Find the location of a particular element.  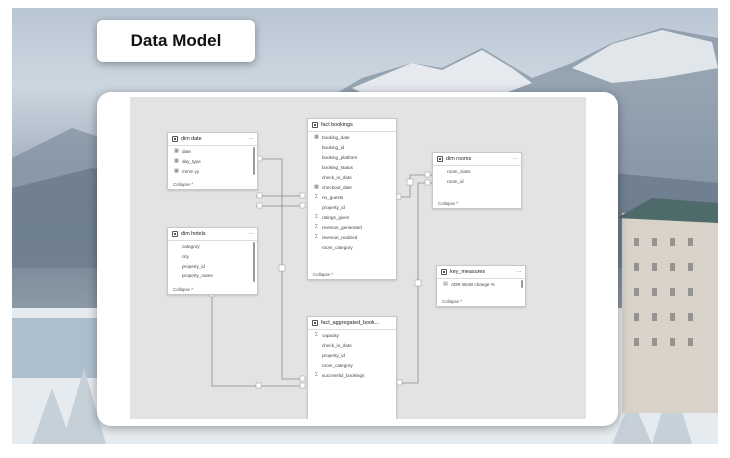

table-name: key_measures is located at coordinates (468, 272).